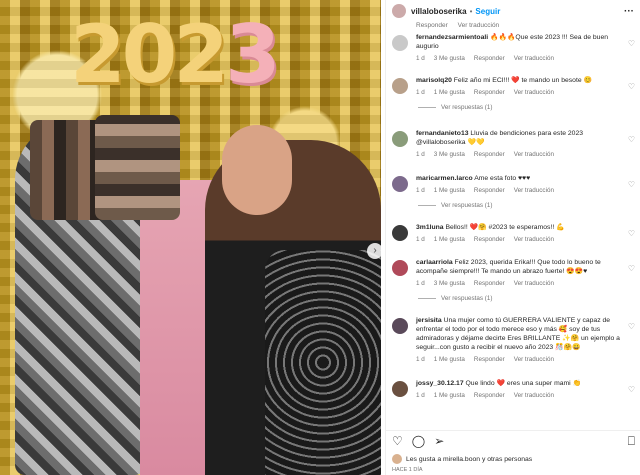 This screenshot has width=640, height=475. I want to click on next-arrow-icon: ›, so click(375, 251).